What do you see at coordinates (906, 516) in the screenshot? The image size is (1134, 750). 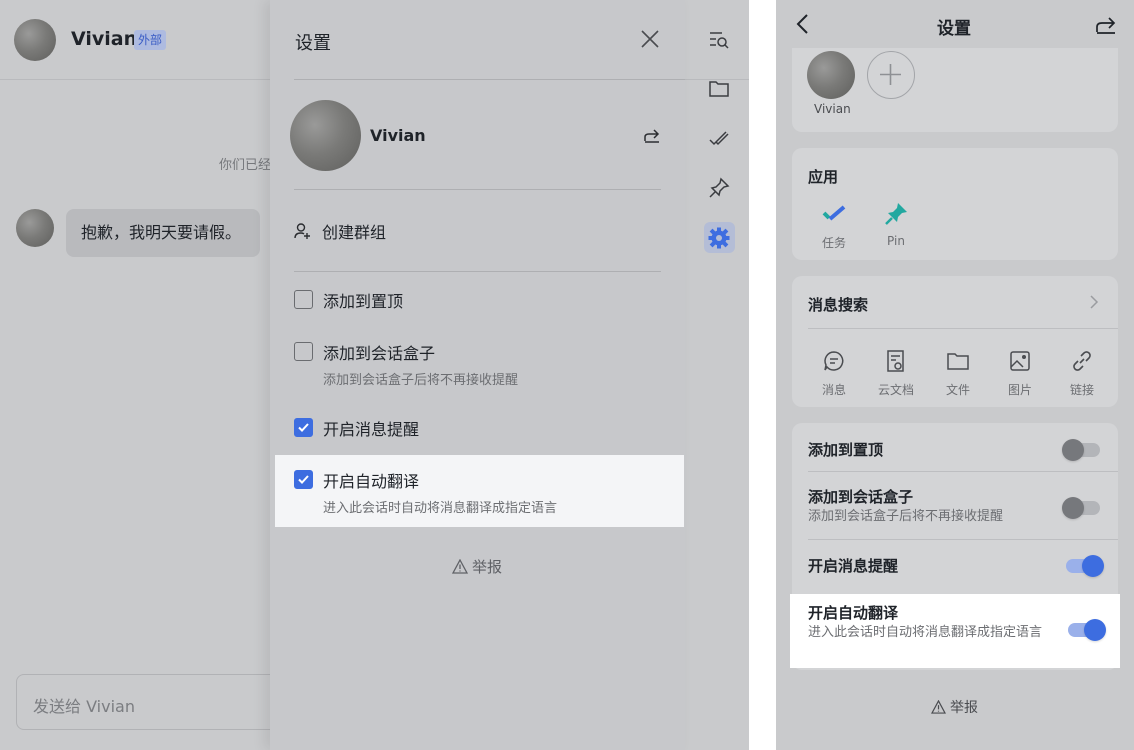 I see `toggle-description: 添加到会话盒子后将不再接收提醒` at bounding box center [906, 516].